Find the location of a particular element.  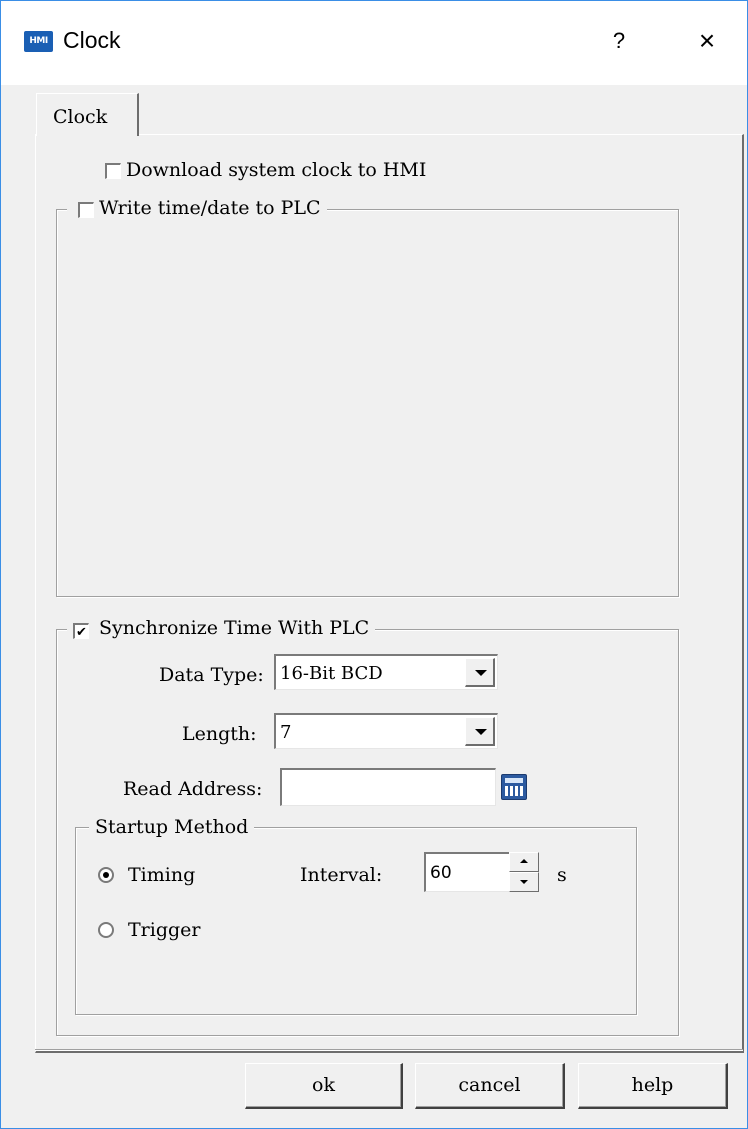

interval-spinner is located at coordinates (524, 872).